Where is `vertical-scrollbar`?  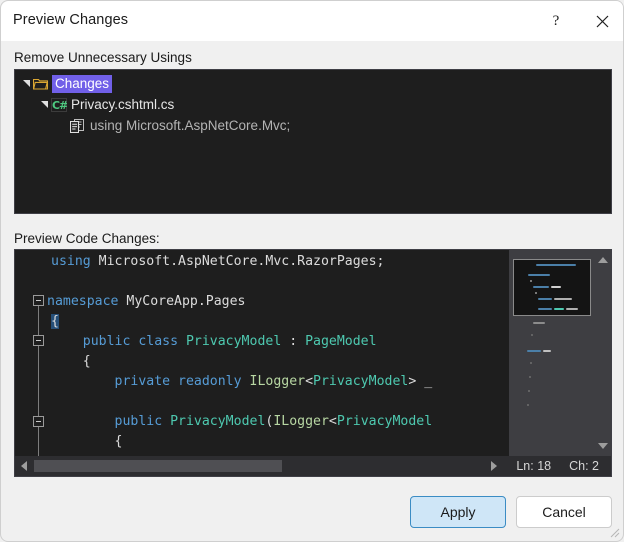
vertical-scrollbar is located at coordinates (603, 353).